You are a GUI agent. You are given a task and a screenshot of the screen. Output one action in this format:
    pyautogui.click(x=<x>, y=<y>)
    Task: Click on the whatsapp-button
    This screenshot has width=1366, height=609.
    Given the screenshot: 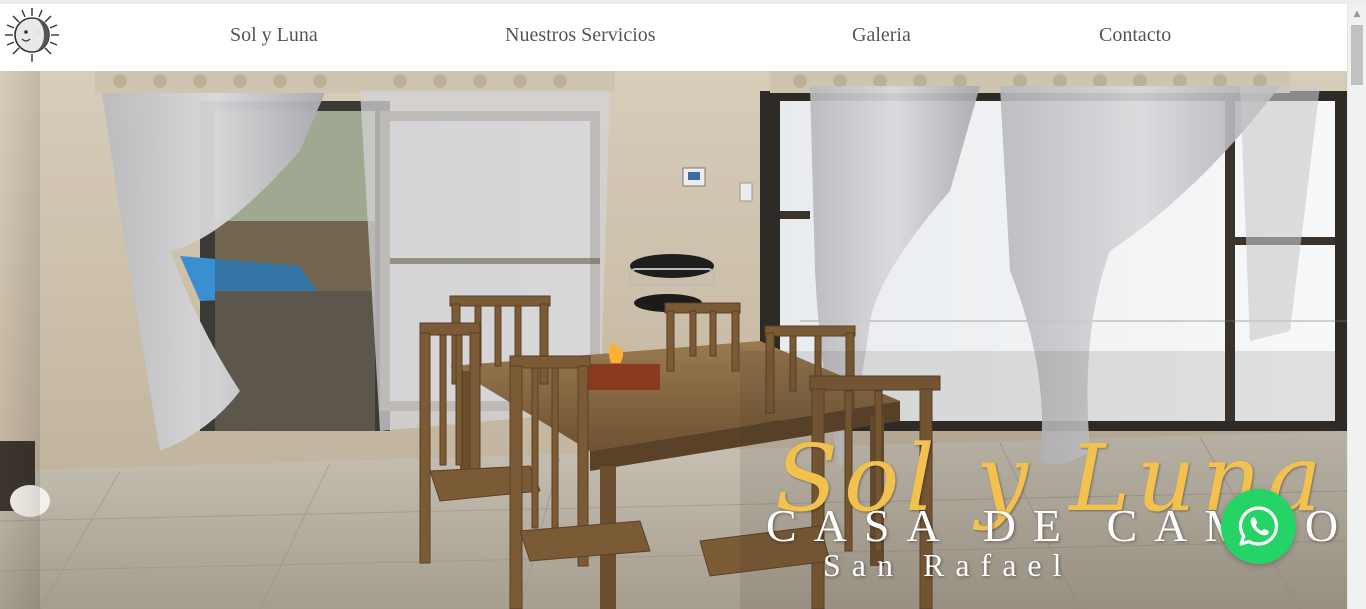 What is the action you would take?
    pyautogui.click(x=1258, y=526)
    